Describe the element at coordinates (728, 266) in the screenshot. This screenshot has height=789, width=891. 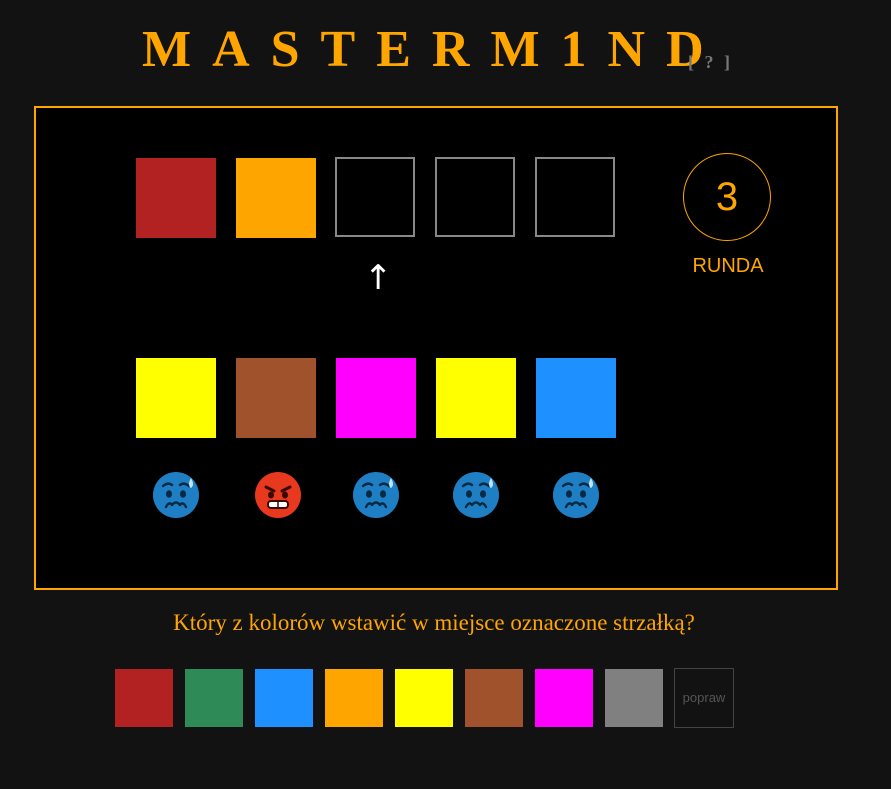
I see `round-label: RUNDA` at that location.